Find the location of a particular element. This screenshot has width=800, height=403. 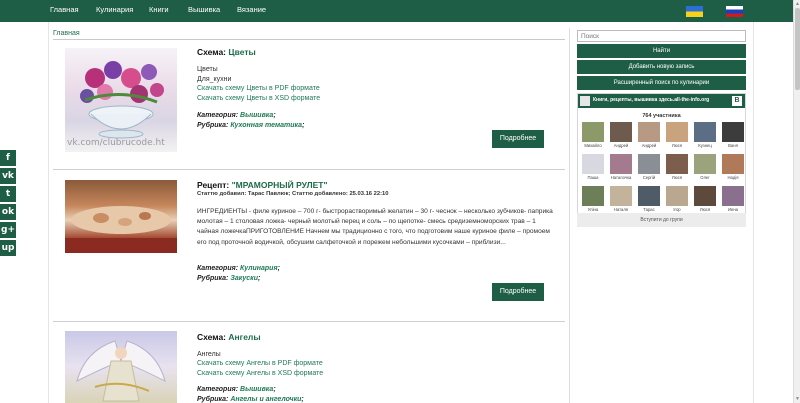

russian-flag-icon is located at coordinates (734, 11).